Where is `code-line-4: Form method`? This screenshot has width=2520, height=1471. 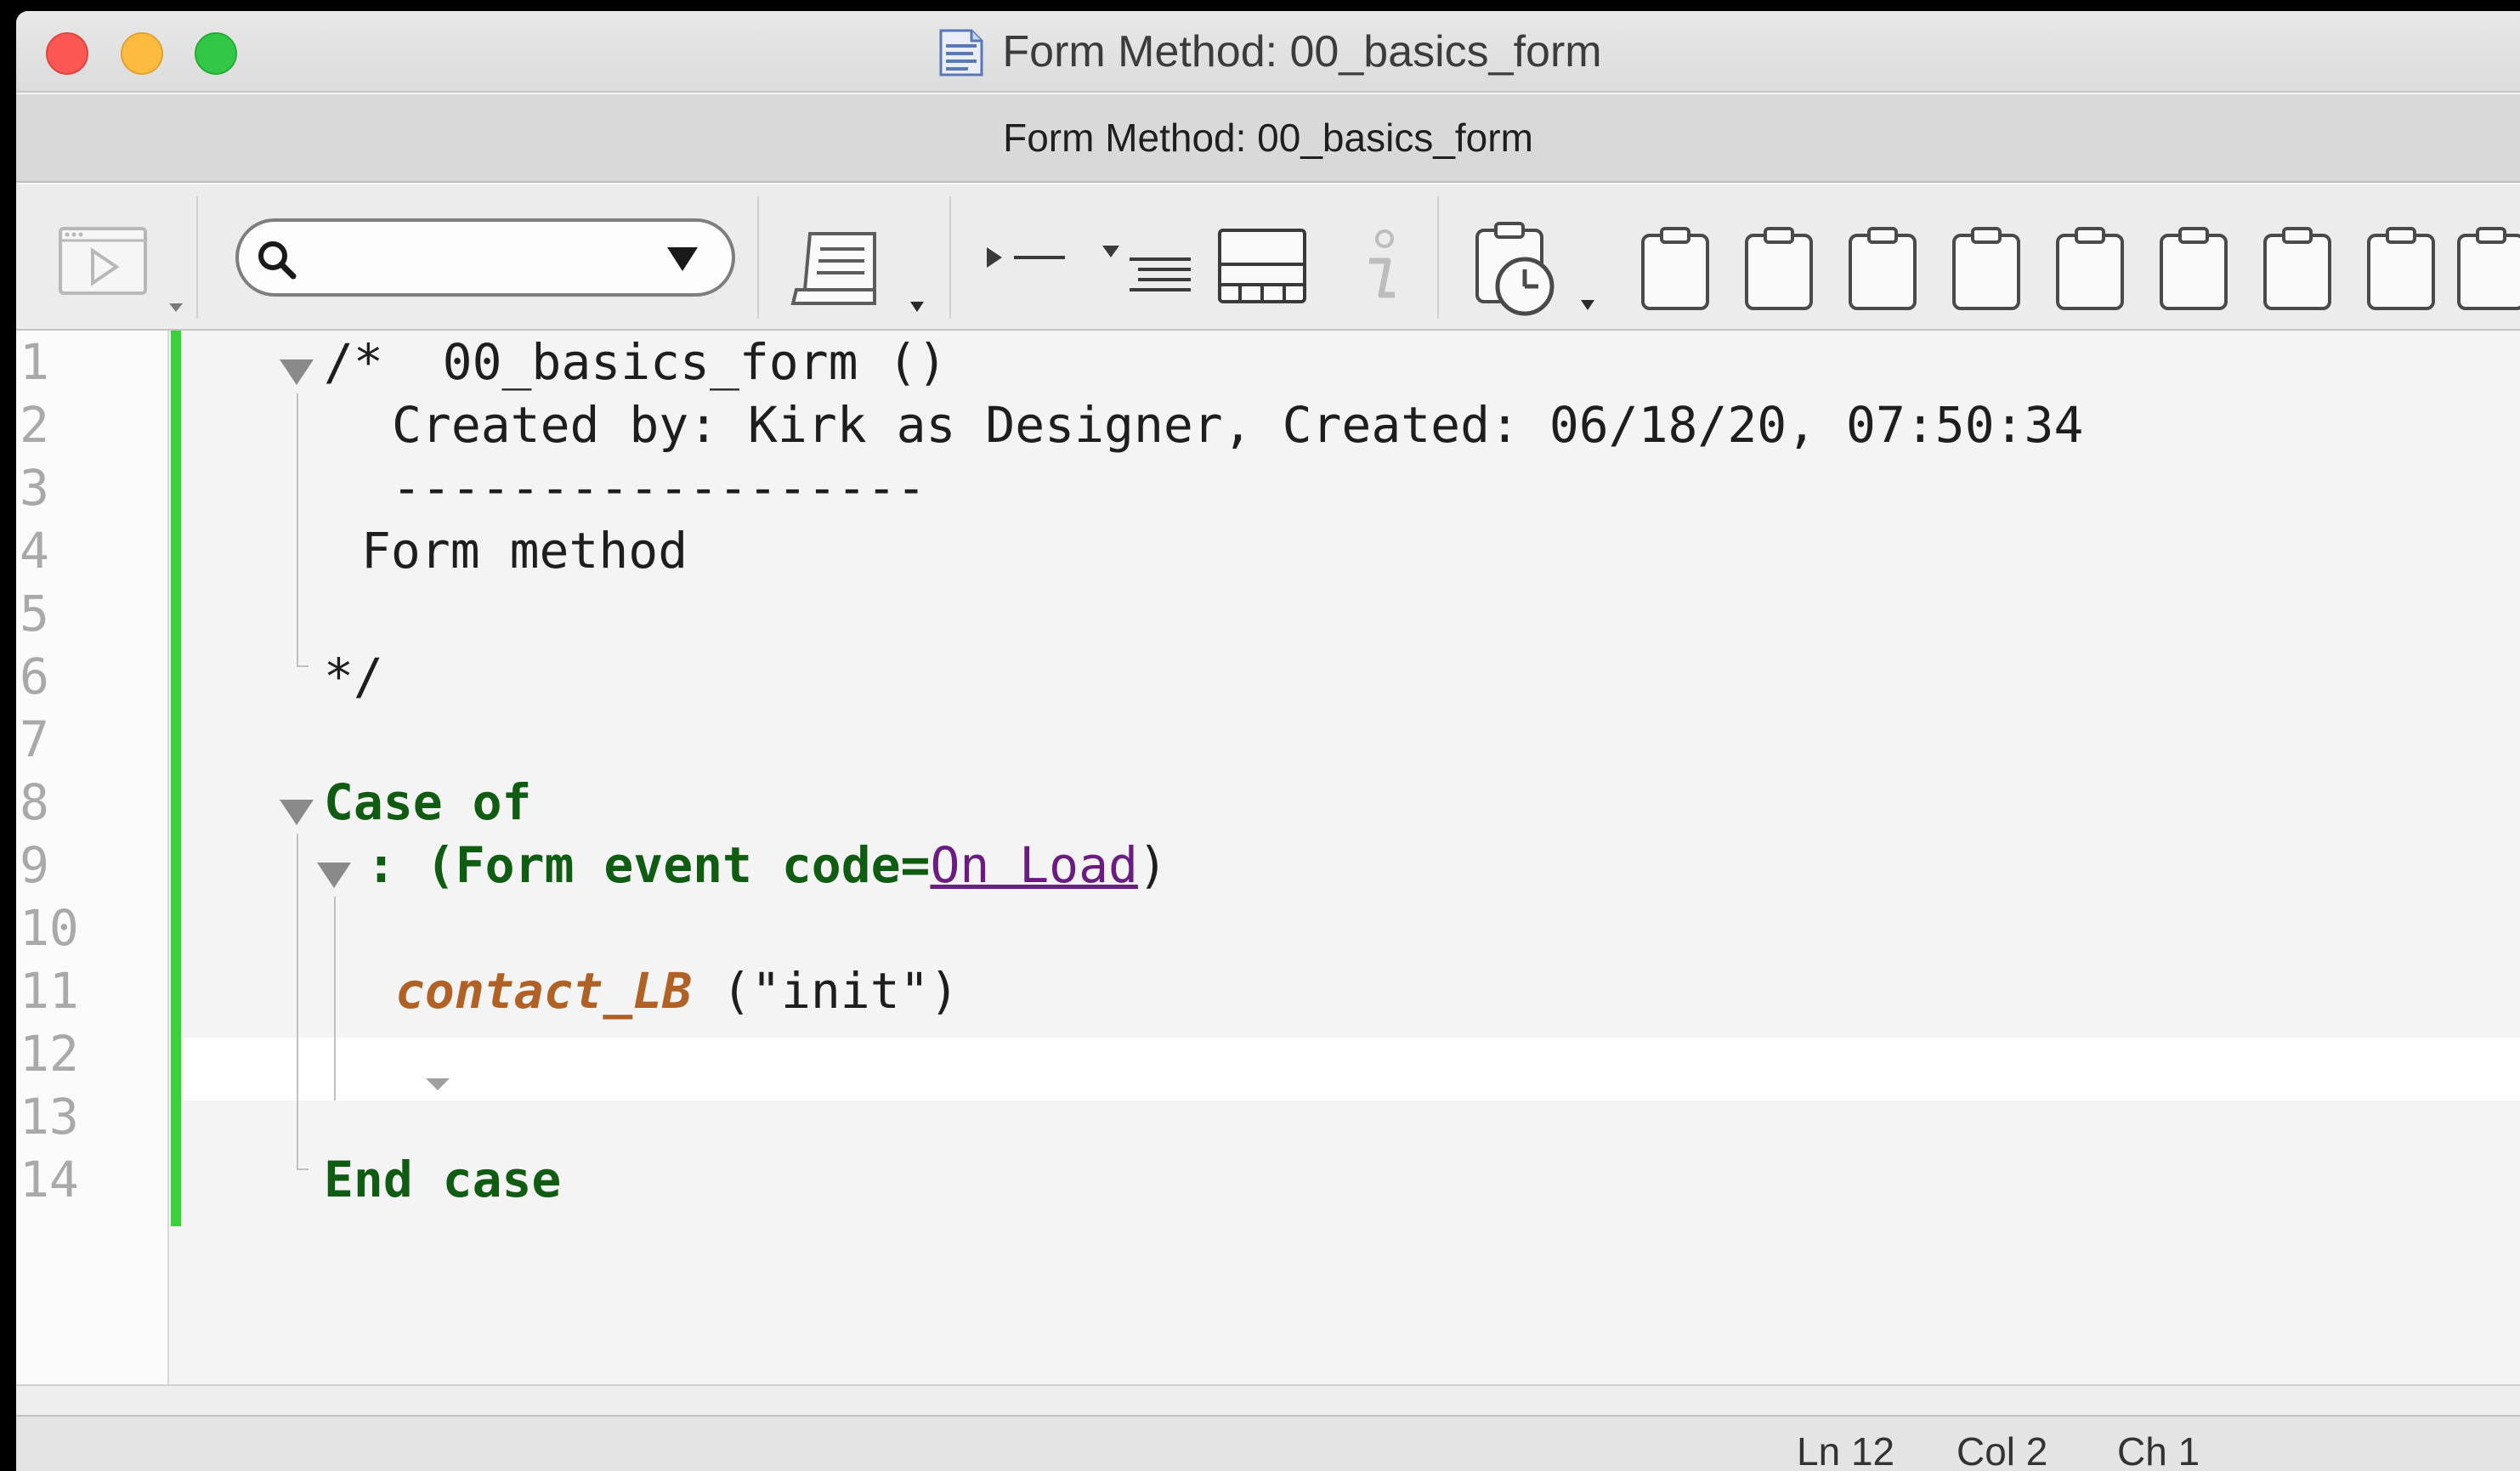
code-line-4: Form method is located at coordinates (524, 551).